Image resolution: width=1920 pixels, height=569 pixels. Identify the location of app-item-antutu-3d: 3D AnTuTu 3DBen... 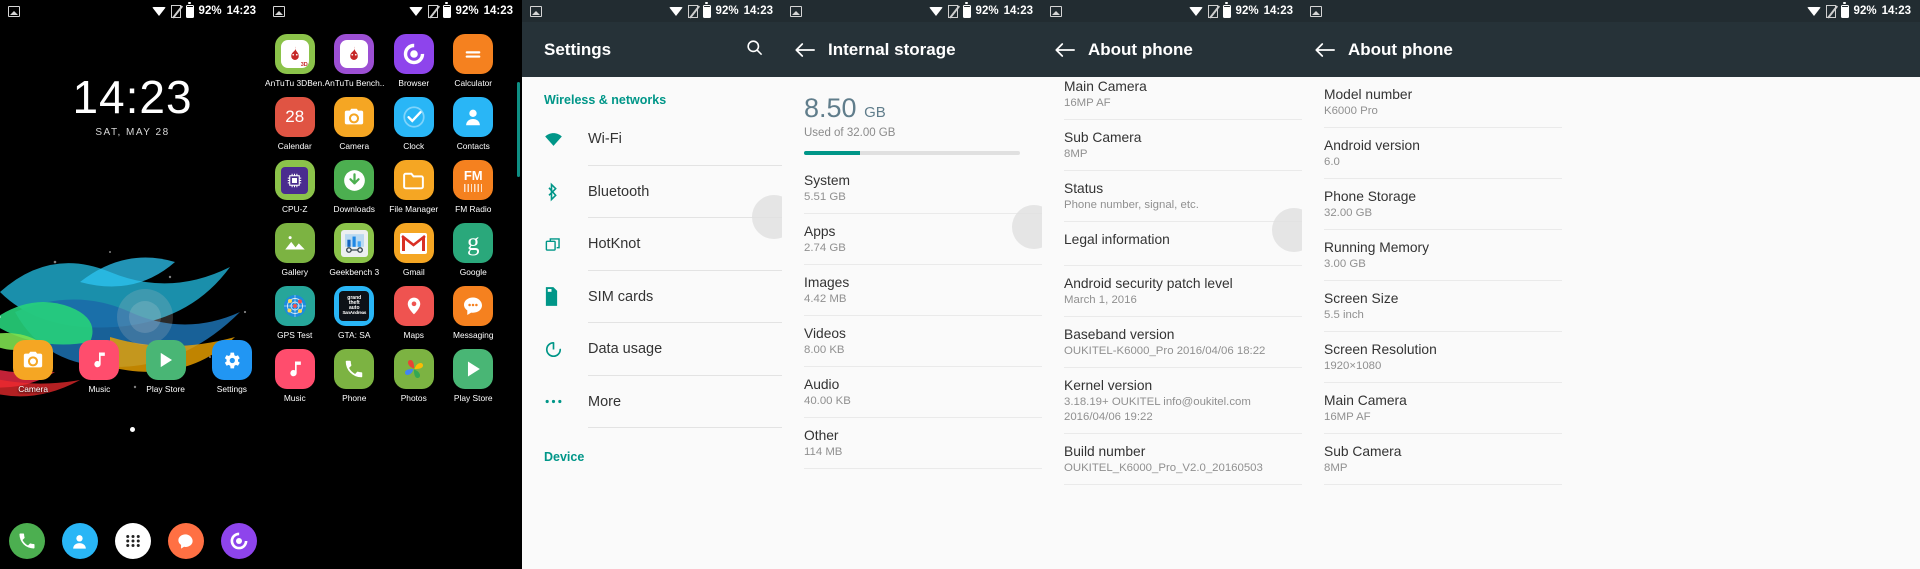
(295, 61).